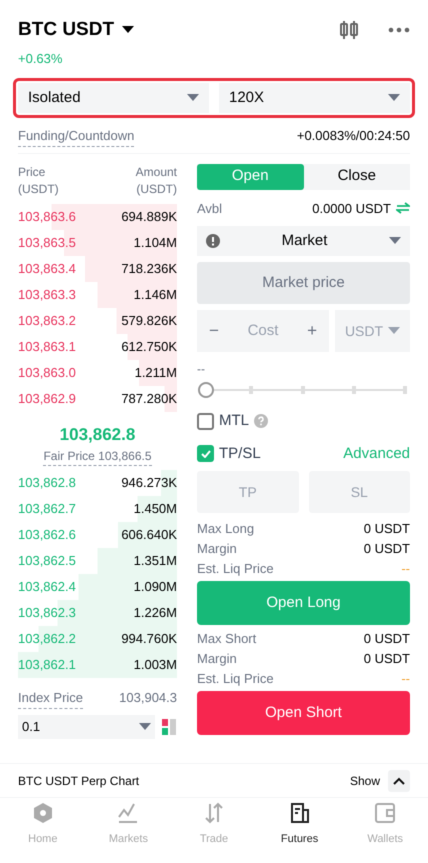 The image size is (428, 863). What do you see at coordinates (209, 209) in the screenshot?
I see `avbl-label: Avbl` at bounding box center [209, 209].